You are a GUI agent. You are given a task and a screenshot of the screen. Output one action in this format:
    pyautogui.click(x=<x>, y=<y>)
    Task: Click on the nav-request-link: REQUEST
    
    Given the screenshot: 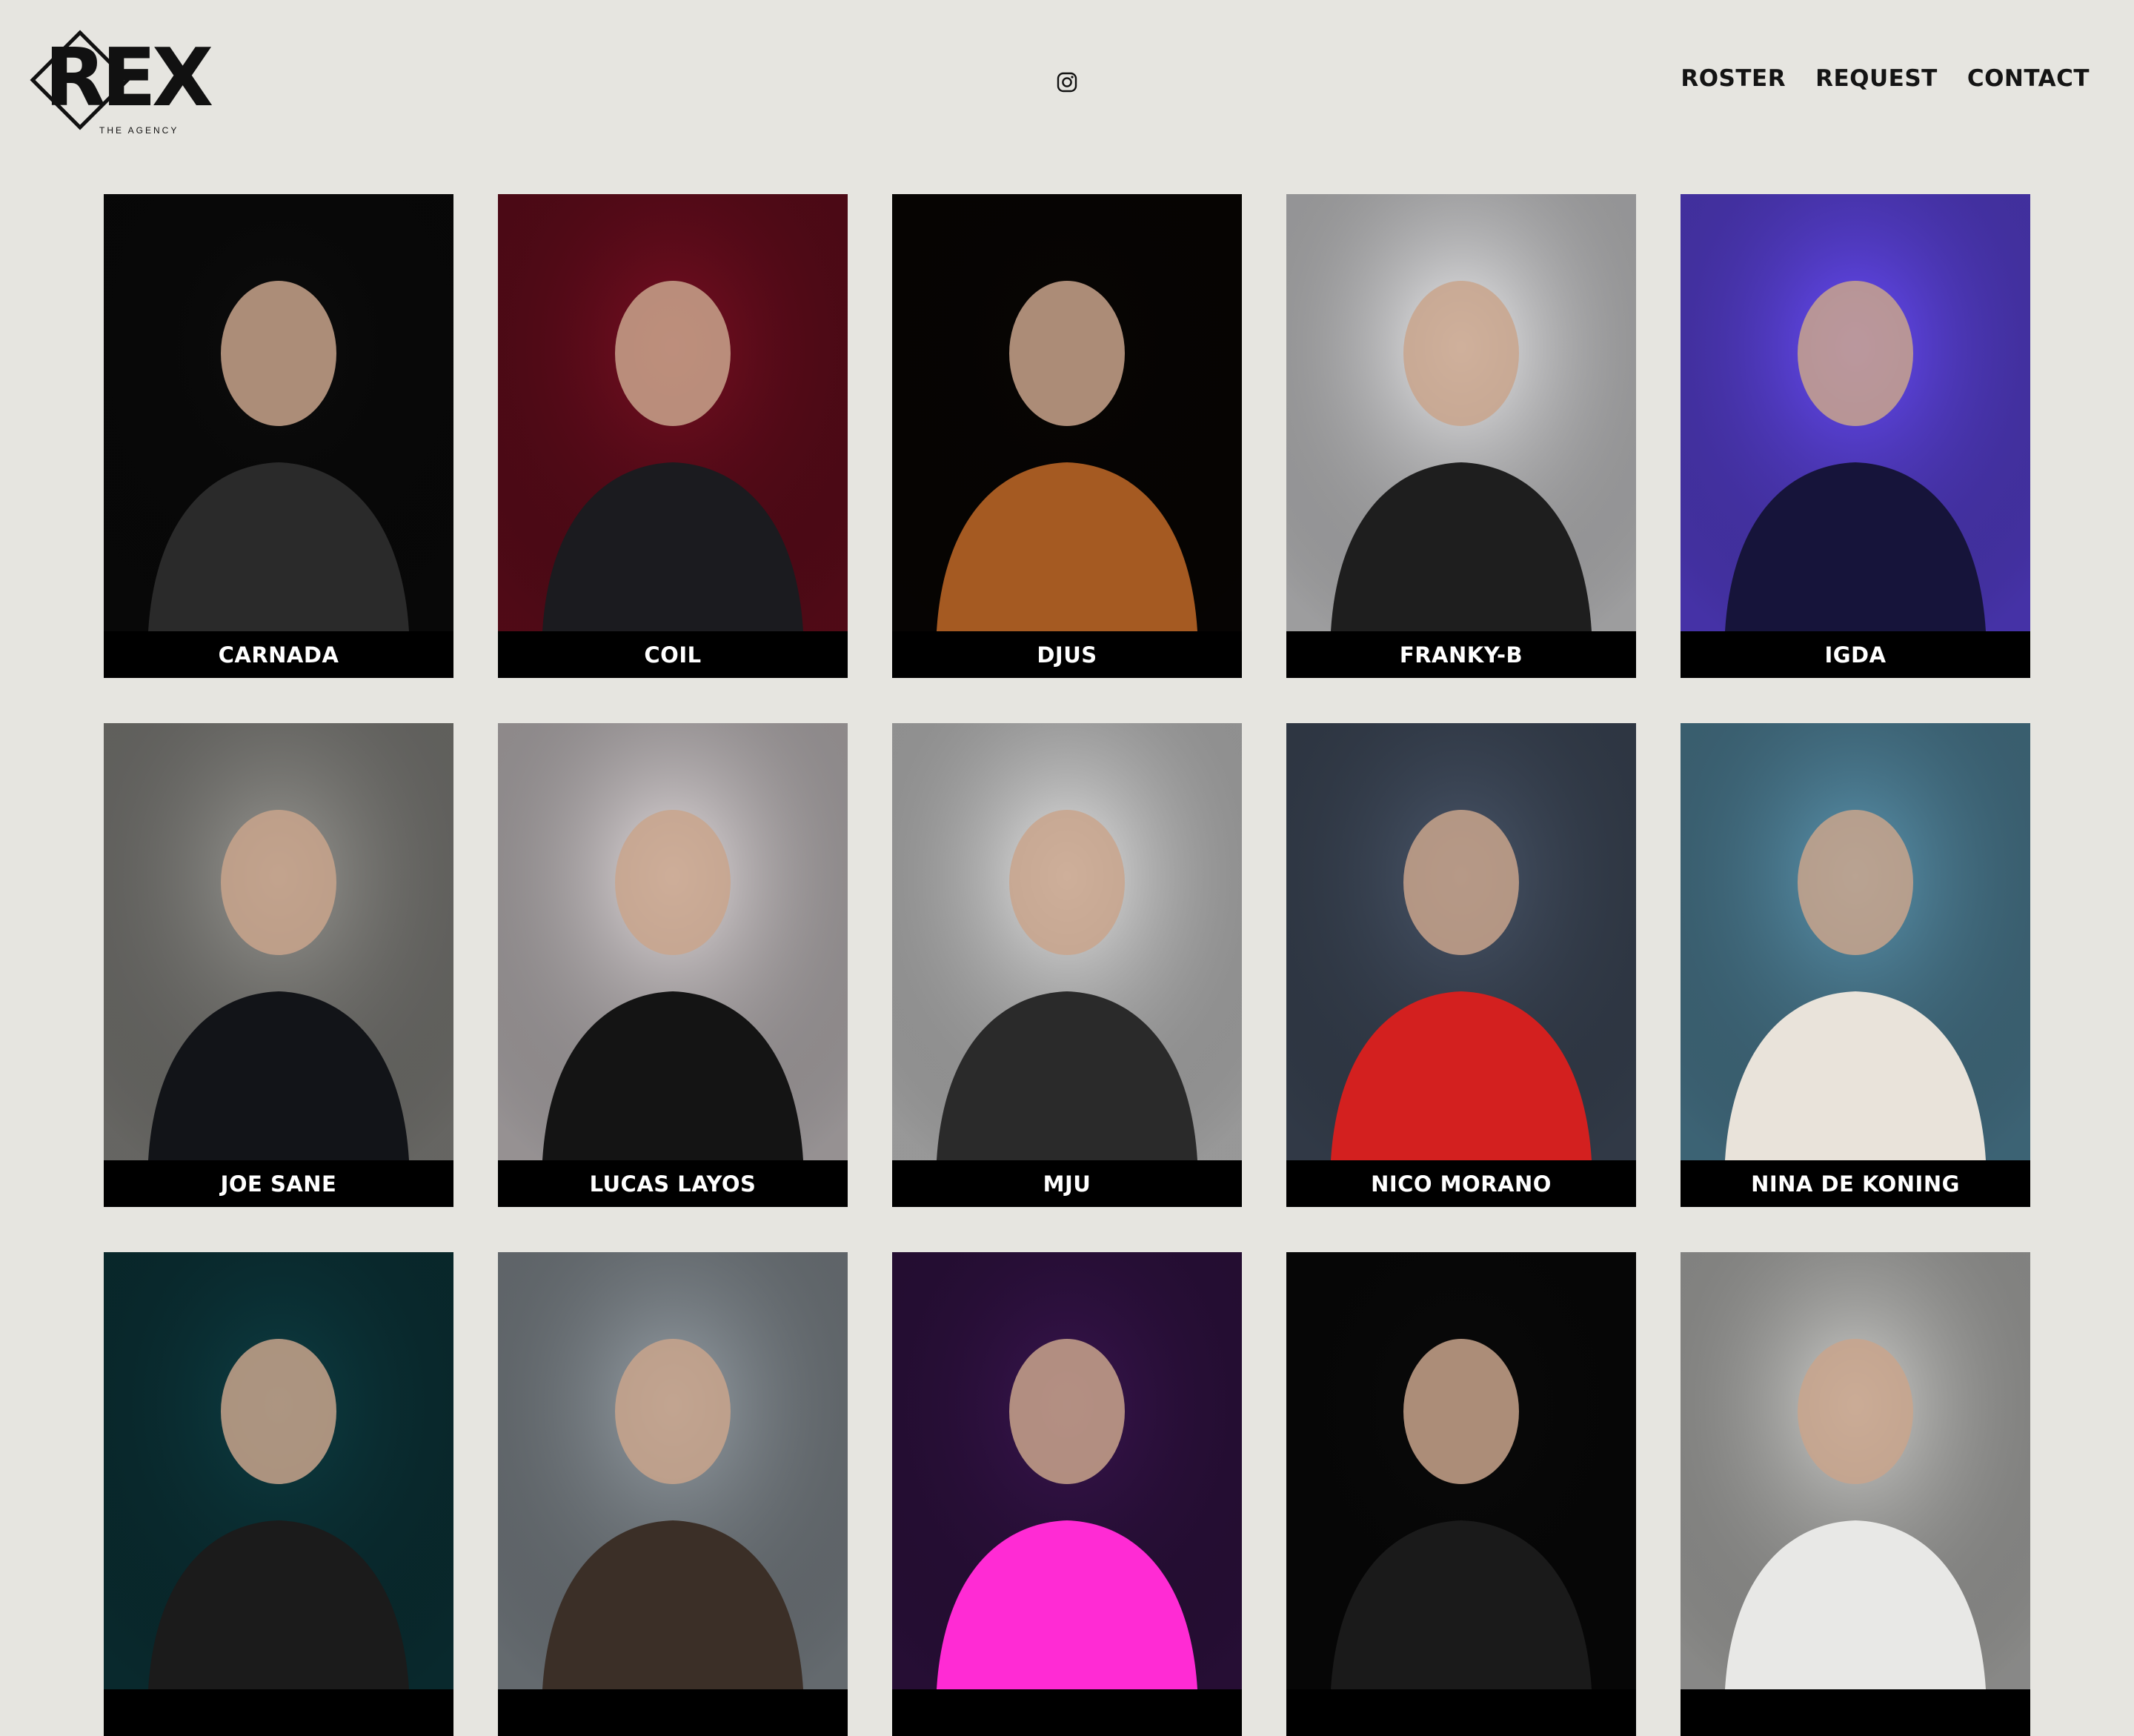 What is the action you would take?
    pyautogui.click(x=1877, y=78)
    